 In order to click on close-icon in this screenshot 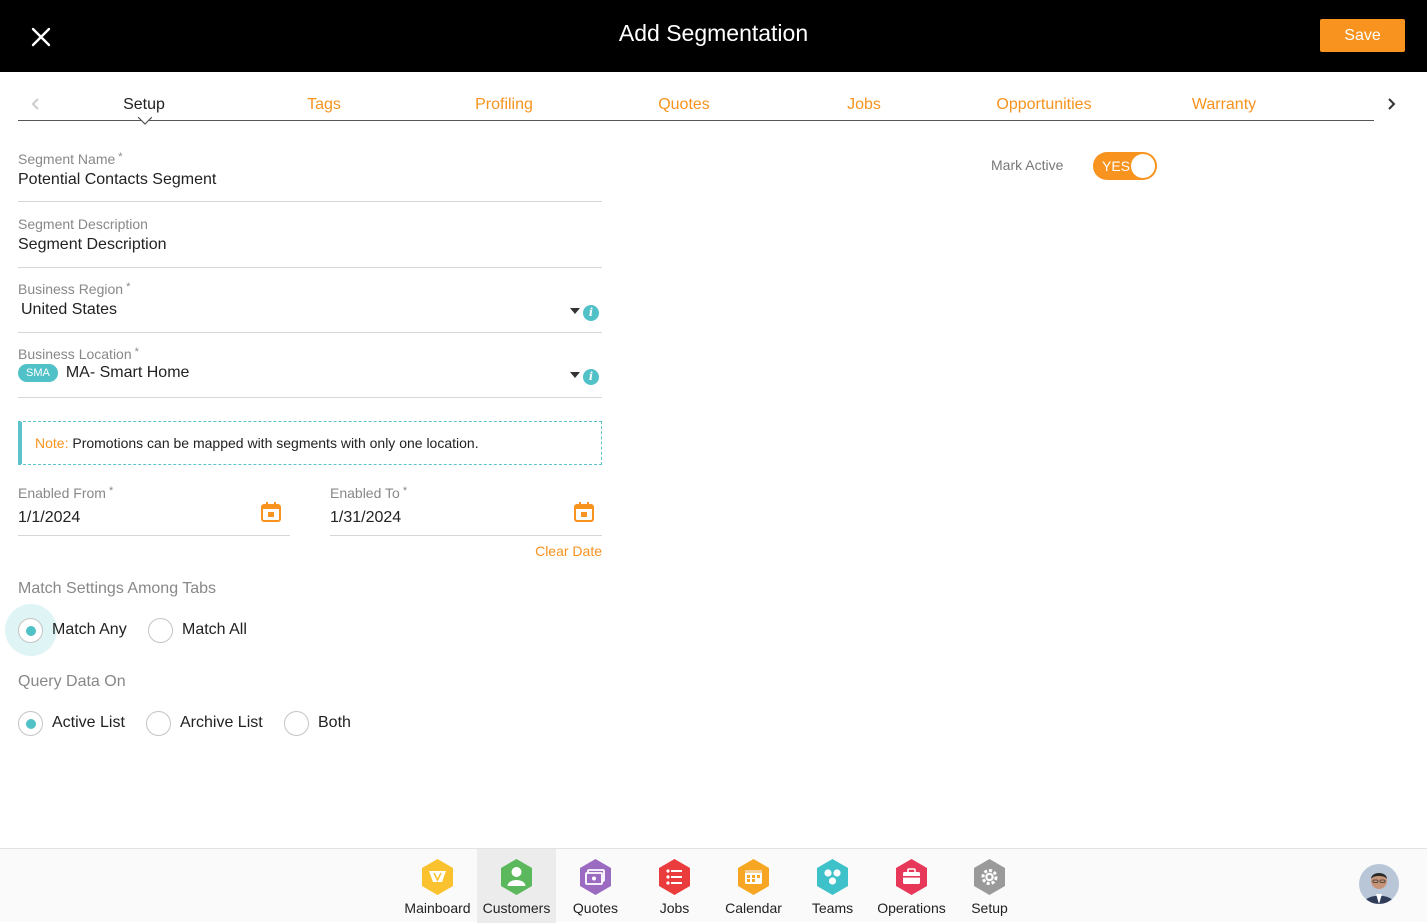, I will do `click(41, 37)`.